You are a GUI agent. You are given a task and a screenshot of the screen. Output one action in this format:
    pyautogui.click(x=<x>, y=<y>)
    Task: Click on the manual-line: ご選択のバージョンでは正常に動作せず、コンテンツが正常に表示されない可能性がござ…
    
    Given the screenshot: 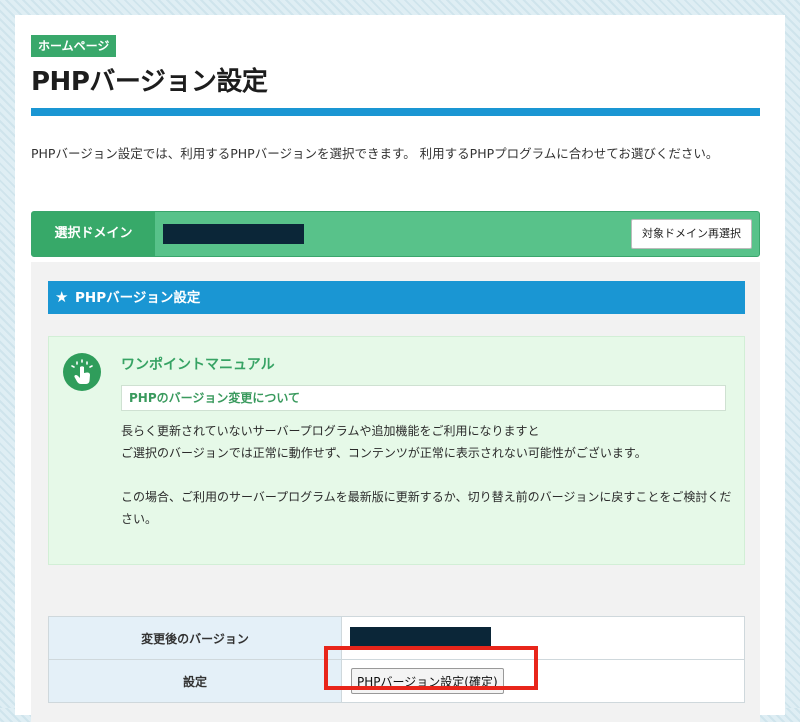 What is the action you would take?
    pyautogui.click(x=384, y=453)
    